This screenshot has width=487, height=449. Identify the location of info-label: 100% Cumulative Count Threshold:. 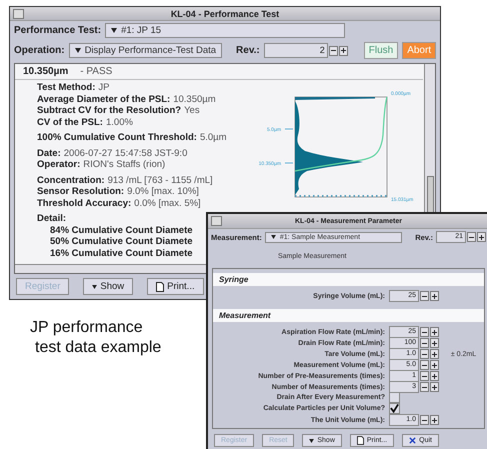
(117, 137).